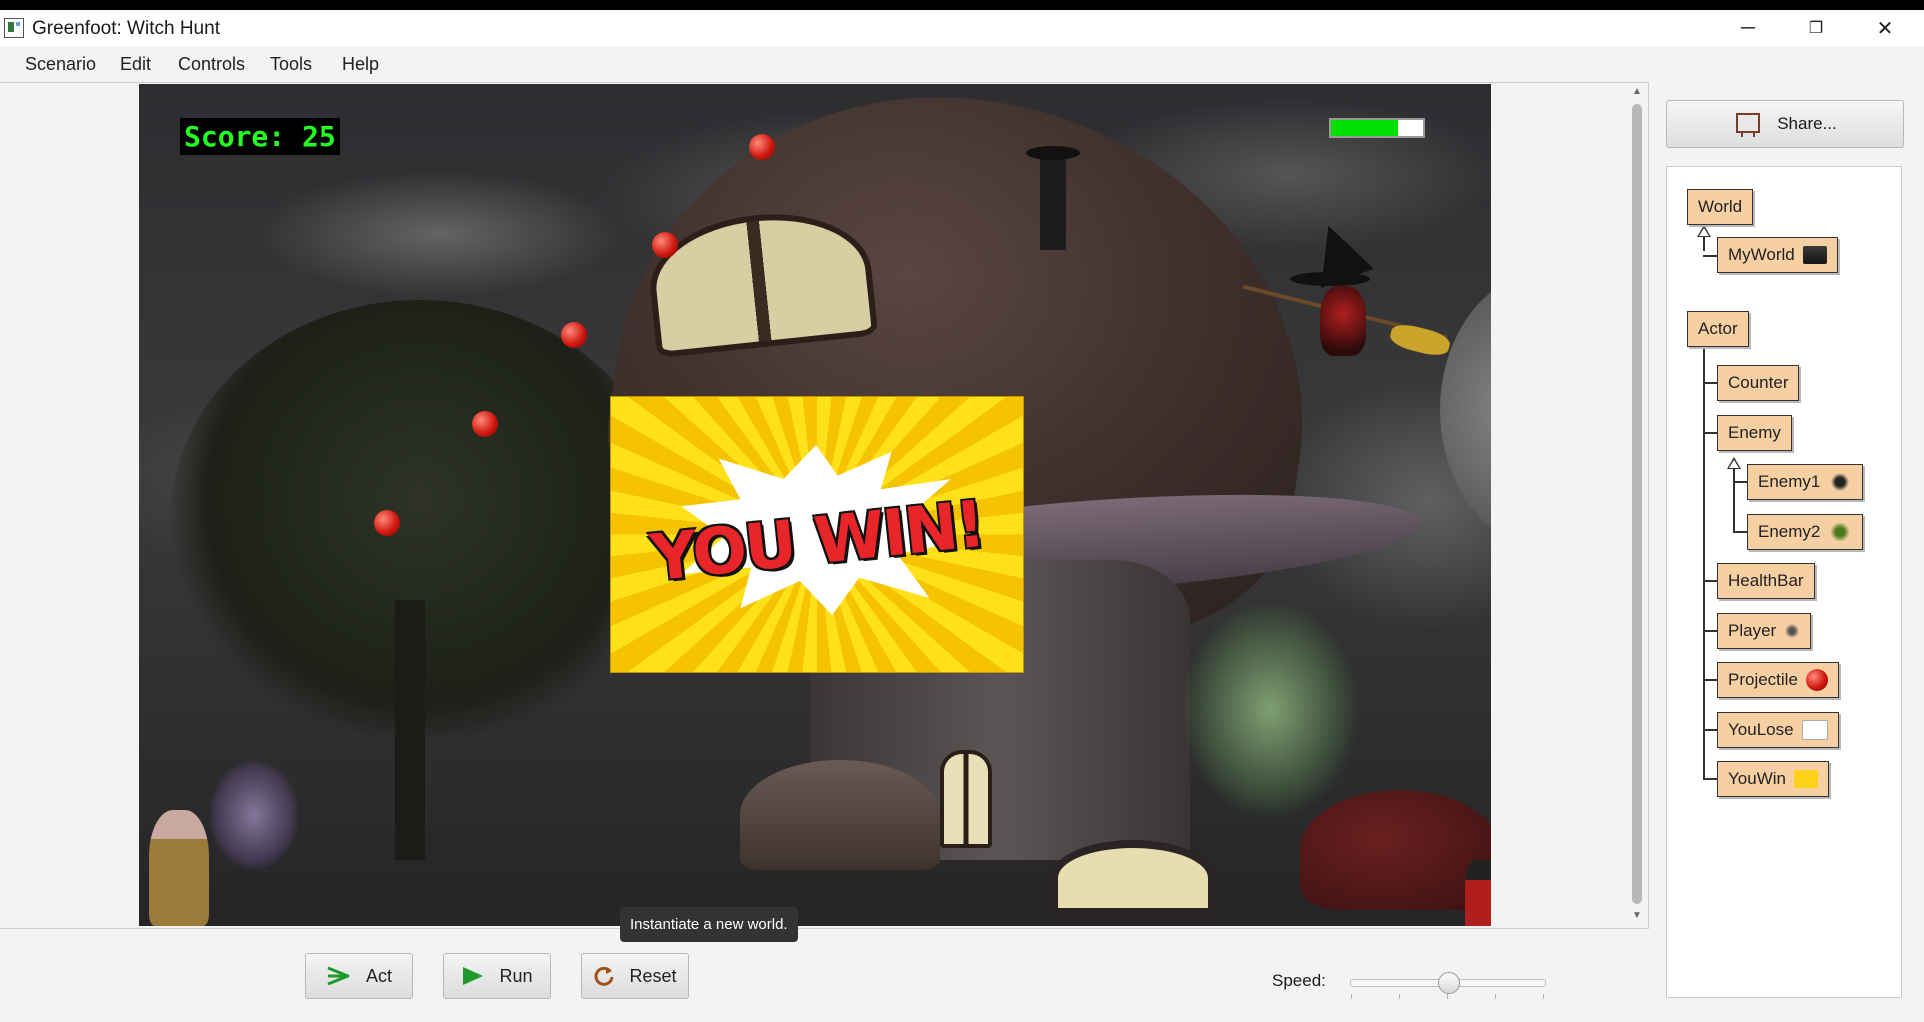 This screenshot has height=1022, width=1924. Describe the element at coordinates (817, 534) in the screenshot. I see `you-win-banner: YOU WIN!` at that location.